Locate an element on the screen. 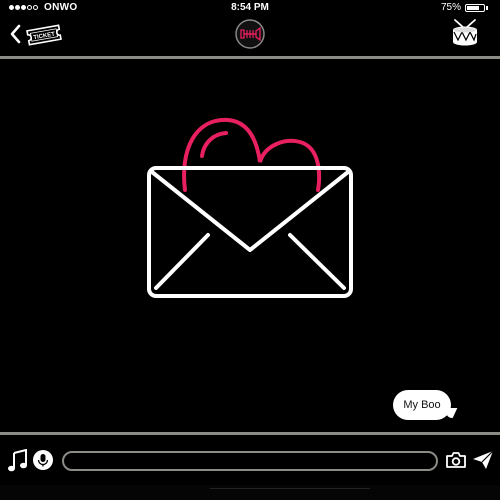 This screenshot has width=500, height=500. drum-button is located at coordinates (465, 33).